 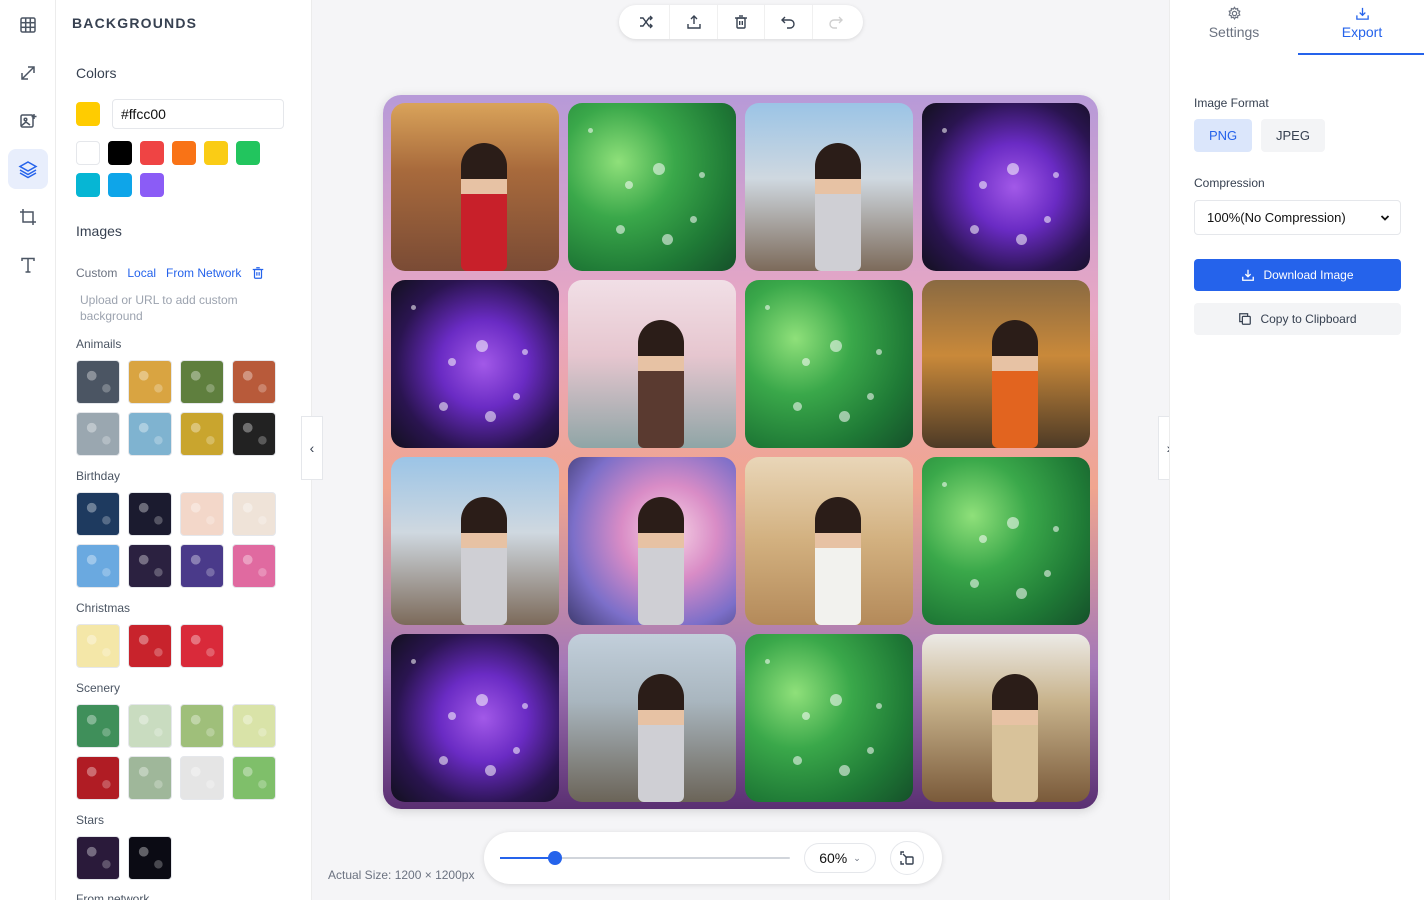 I want to click on layout-grid-button, so click(x=28, y=25).